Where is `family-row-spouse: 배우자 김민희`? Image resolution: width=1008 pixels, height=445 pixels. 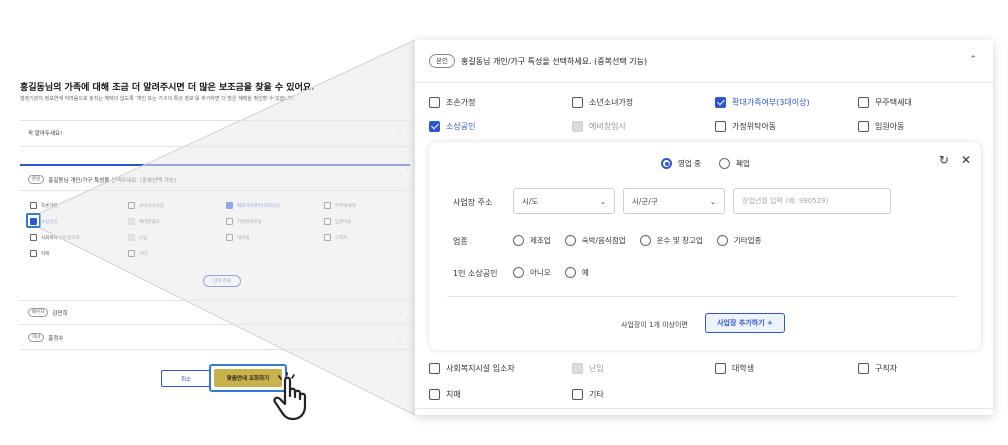
family-row-spouse: 배우자 김민희 is located at coordinates (48, 312).